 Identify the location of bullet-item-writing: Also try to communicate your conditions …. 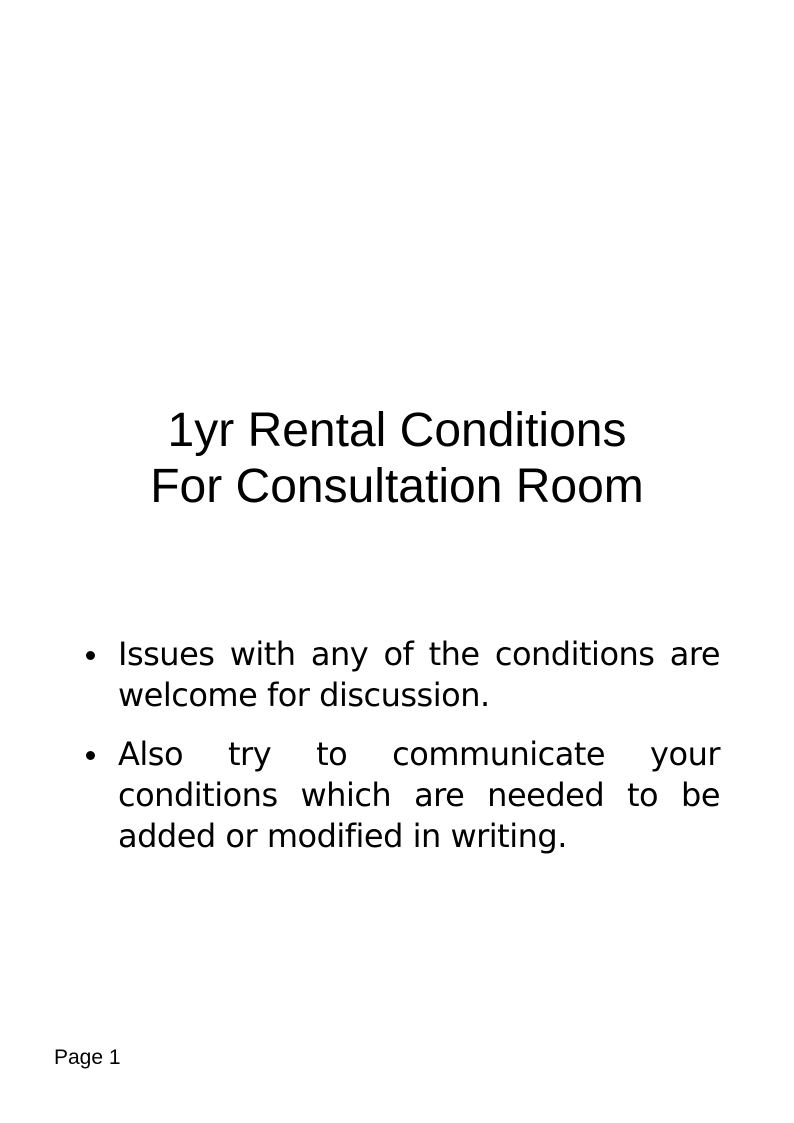
(400, 795).